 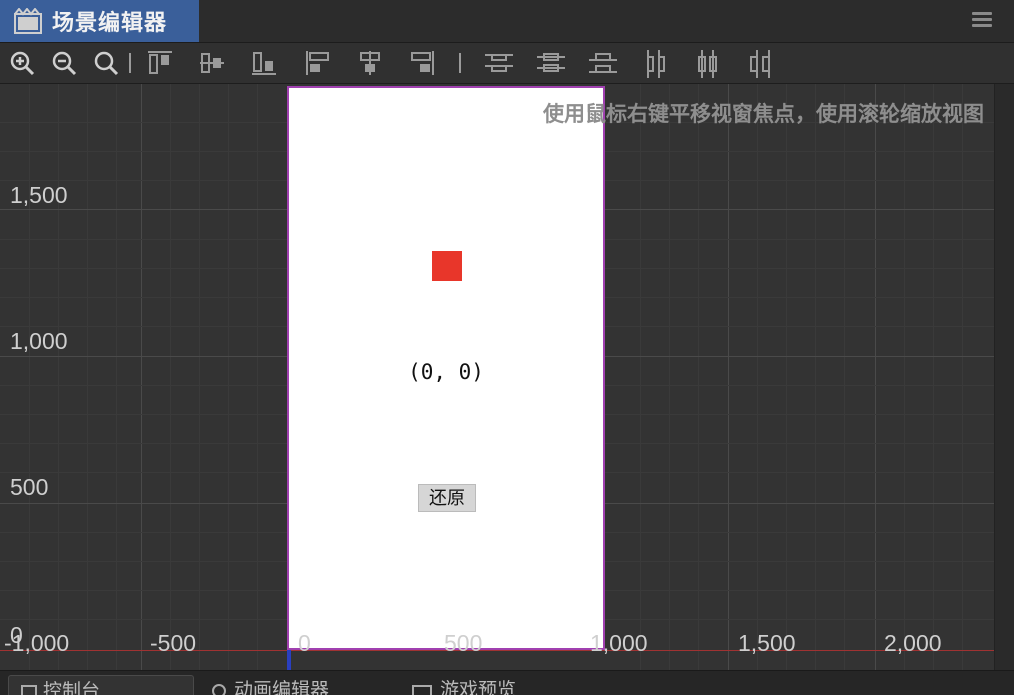 I want to click on align-vcenter-icon, so click(x=212, y=63).